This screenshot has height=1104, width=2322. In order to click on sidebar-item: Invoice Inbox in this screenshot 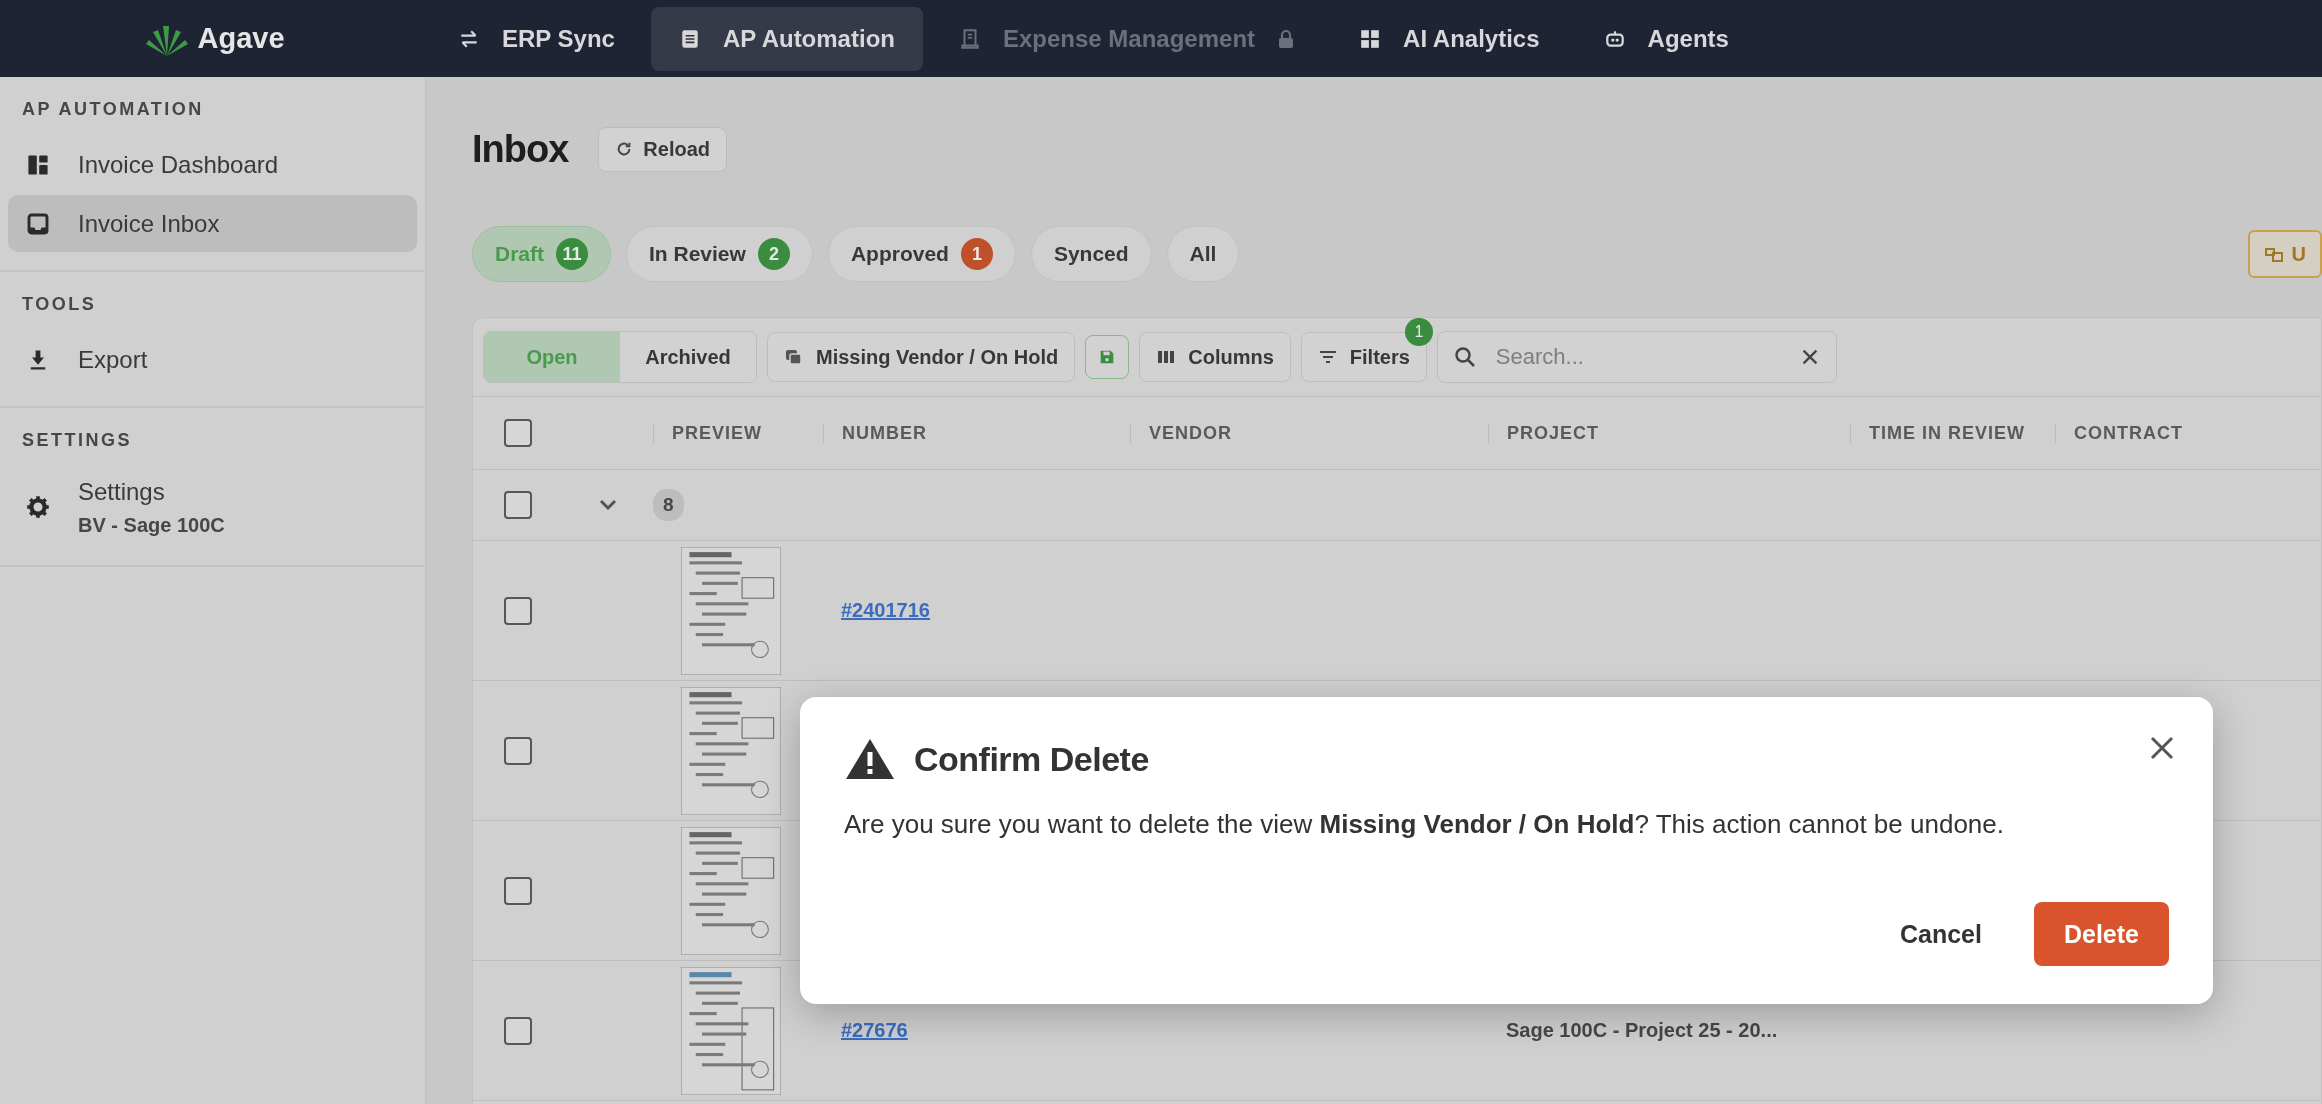, I will do `click(212, 223)`.